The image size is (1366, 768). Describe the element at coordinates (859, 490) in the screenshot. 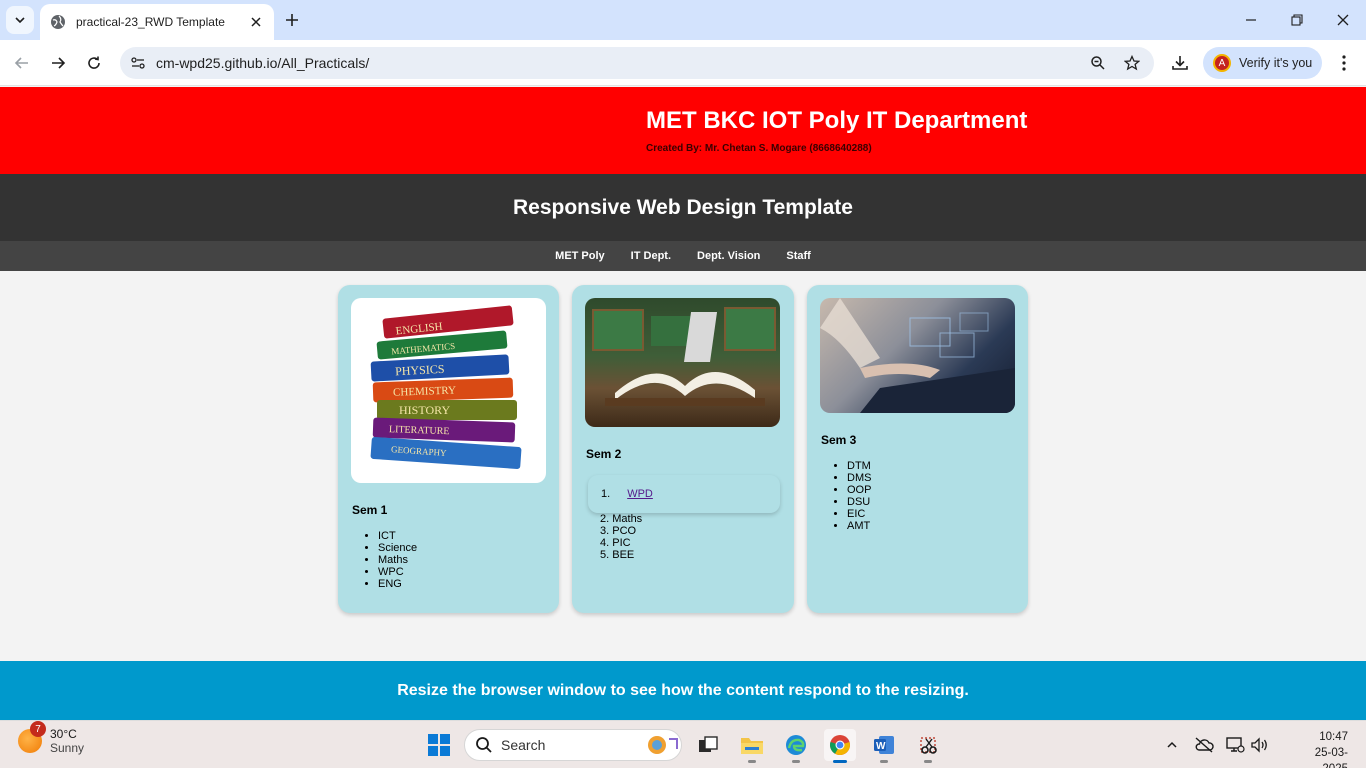

I see `list-item: OOP` at that location.